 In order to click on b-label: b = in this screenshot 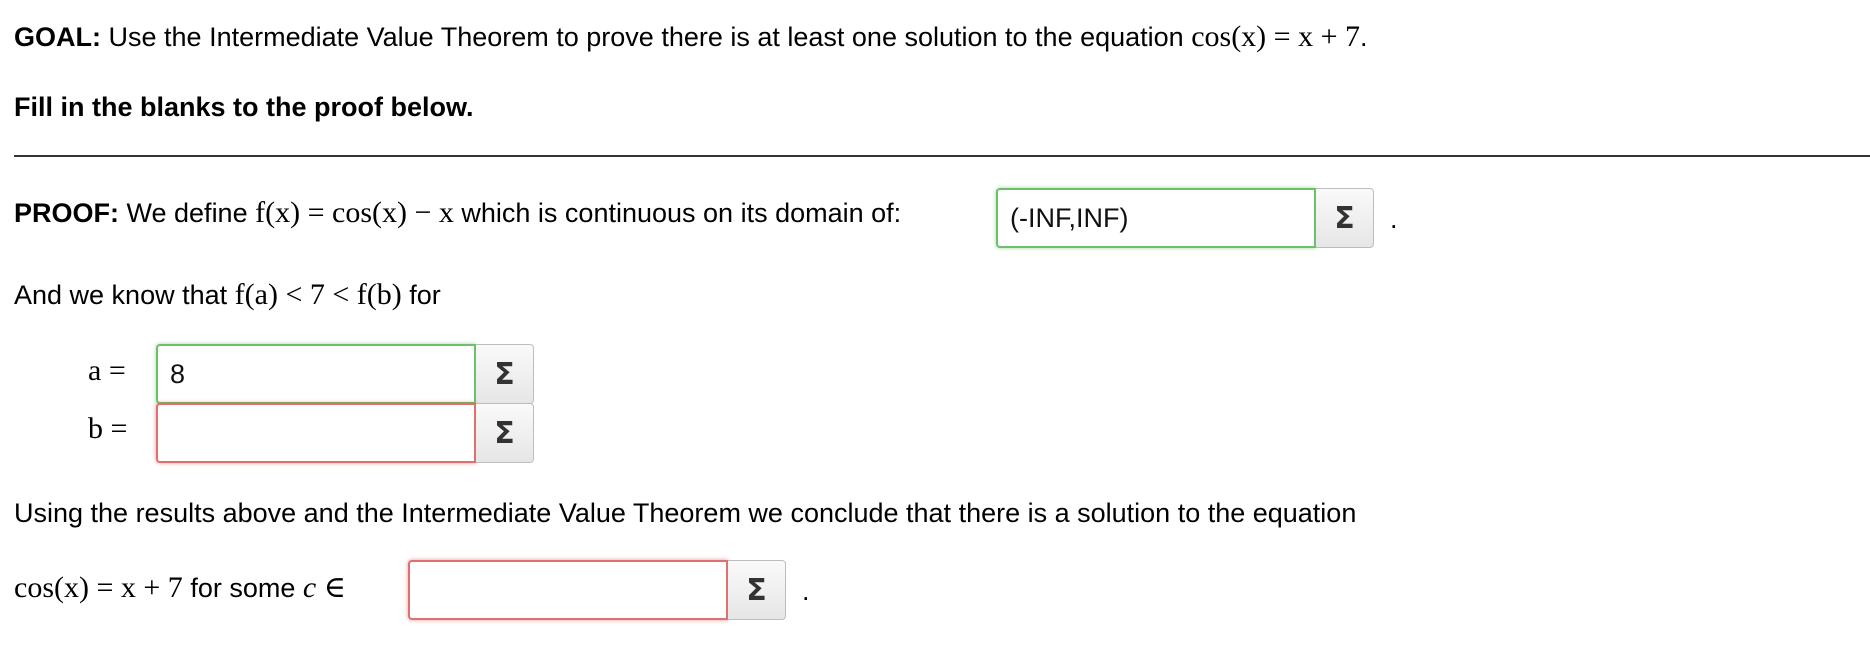, I will do `click(108, 428)`.